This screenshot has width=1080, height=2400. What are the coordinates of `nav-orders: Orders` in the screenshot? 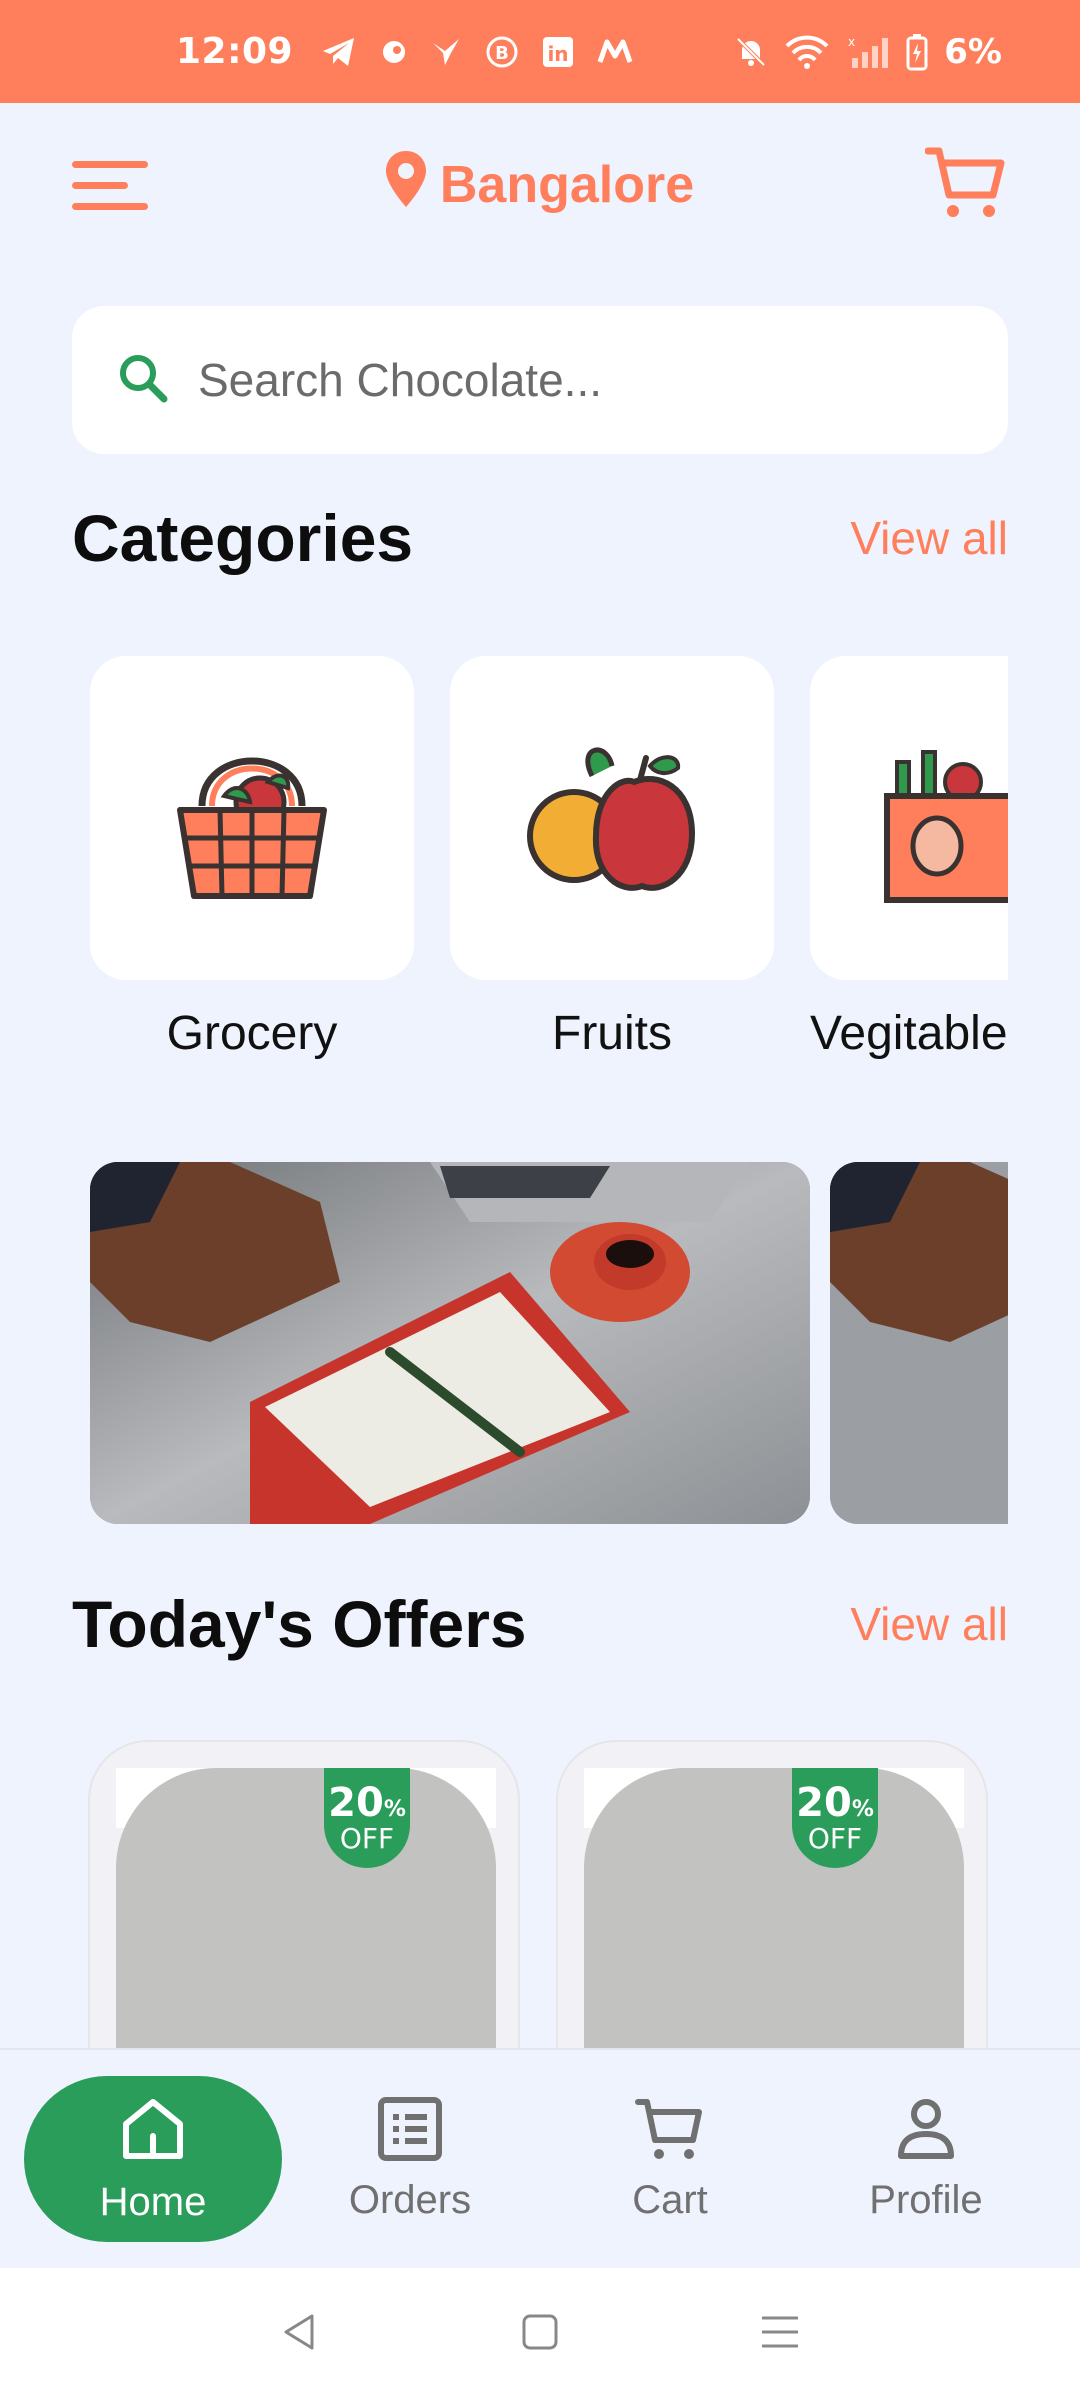 It's located at (410, 2159).